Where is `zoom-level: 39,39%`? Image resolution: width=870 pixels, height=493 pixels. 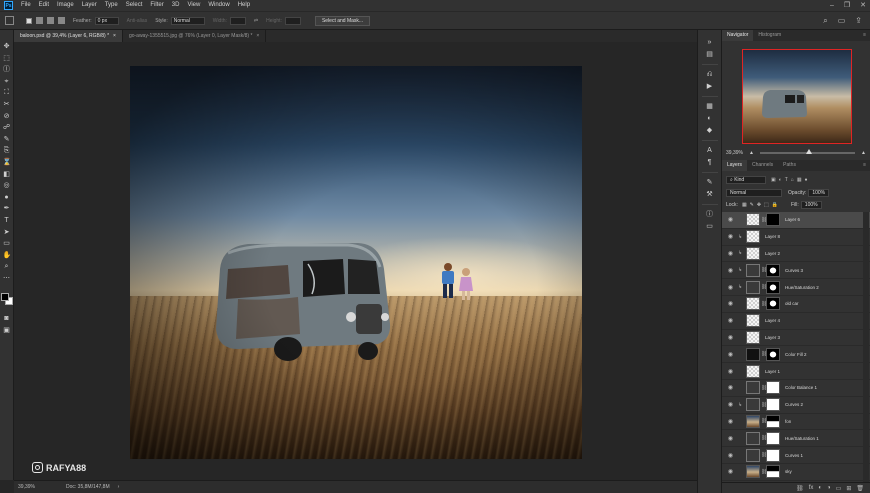 zoom-level: 39,39% is located at coordinates (33, 487).